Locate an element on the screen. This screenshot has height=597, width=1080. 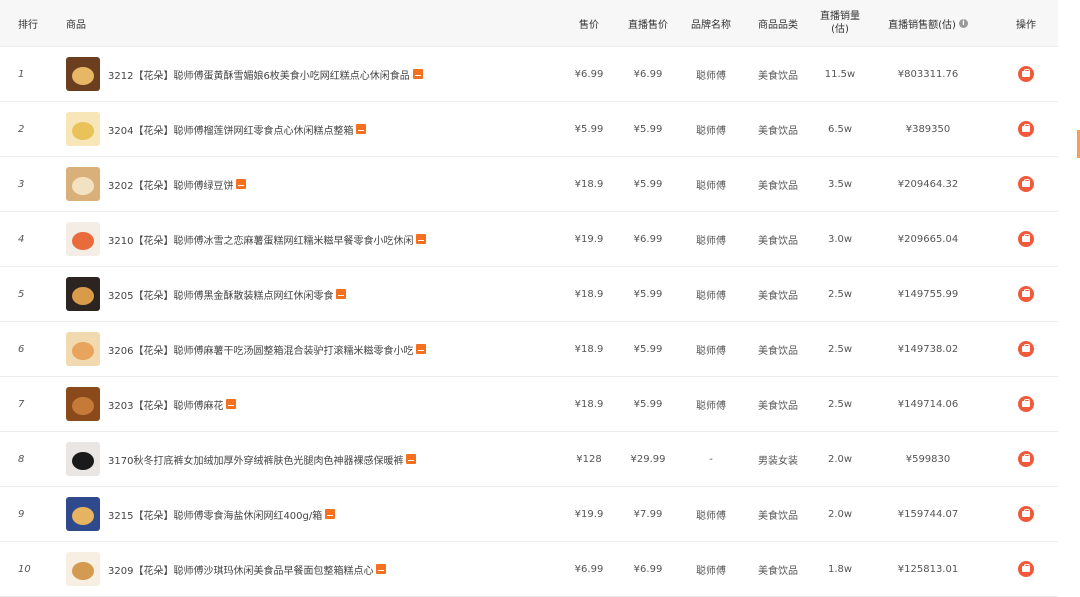
info-icon: i is located at coordinates (963, 23).